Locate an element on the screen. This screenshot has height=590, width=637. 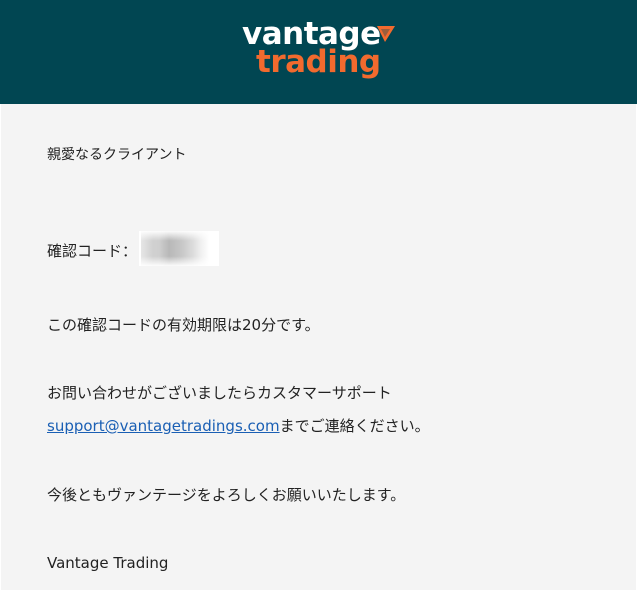
logo-word-trading: trading is located at coordinates (318, 62).